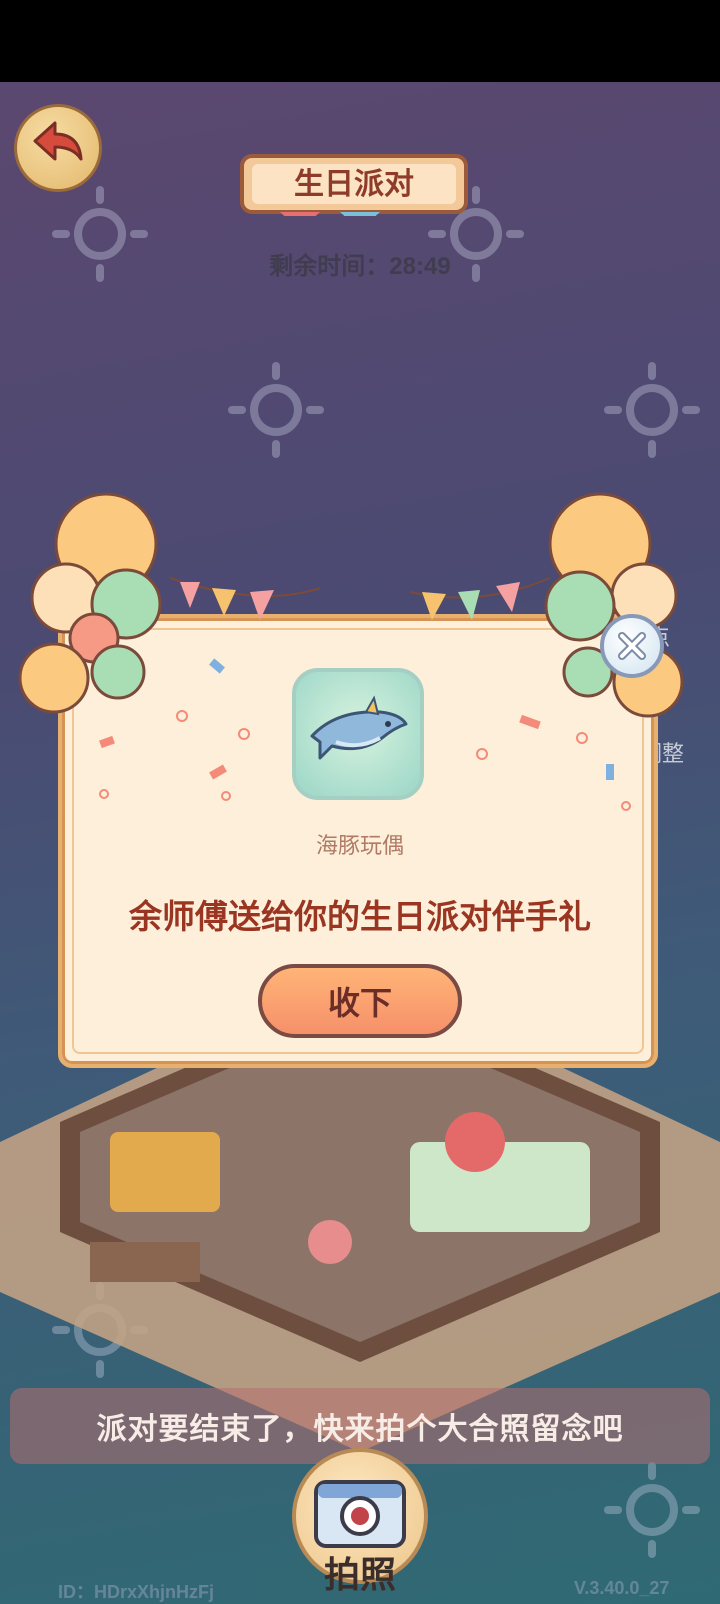  Describe the element at coordinates (622, 1588) in the screenshot. I see `version-label: V.3.40.0_27` at that location.